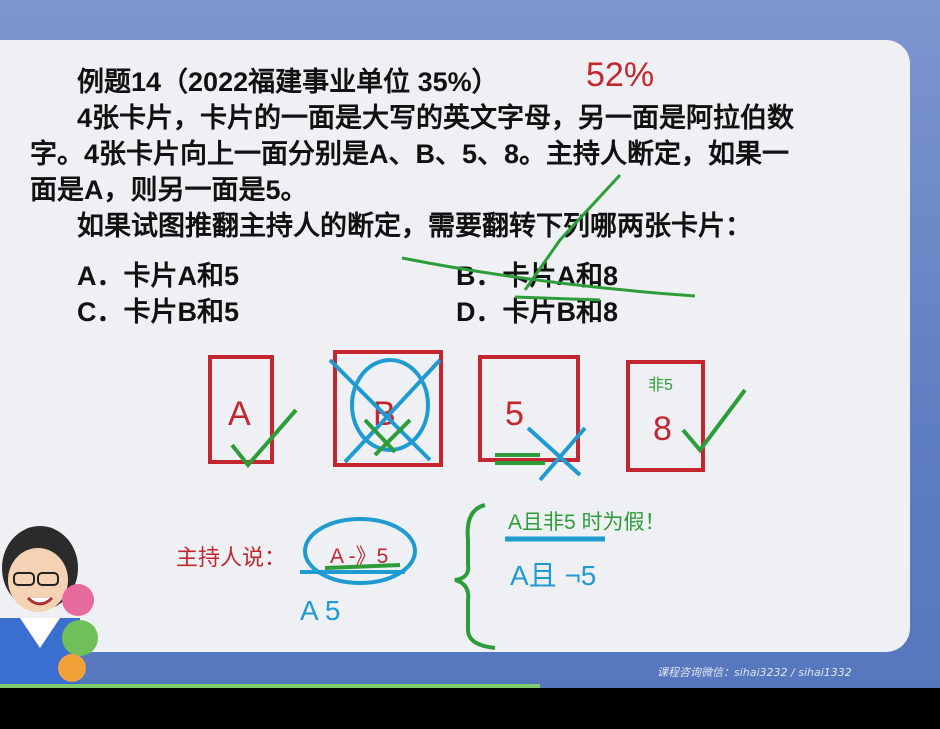 Image resolution: width=940 pixels, height=729 pixels. What do you see at coordinates (475, 576) in the screenshot?
I see `brace` at bounding box center [475, 576].